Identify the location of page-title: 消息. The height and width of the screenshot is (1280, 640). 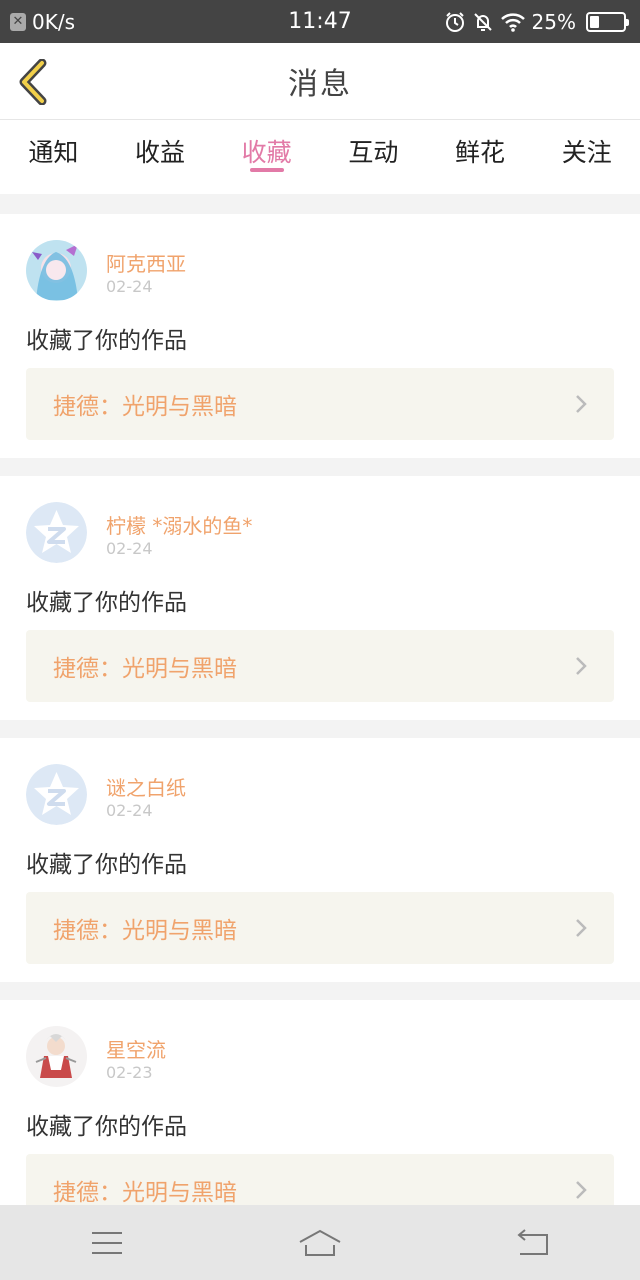
(320, 84).